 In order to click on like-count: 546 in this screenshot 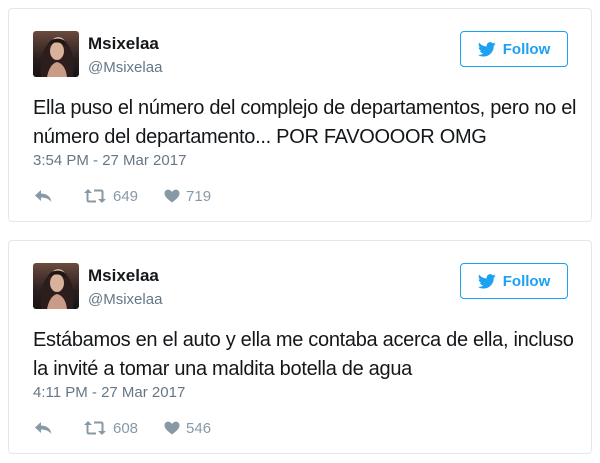, I will do `click(199, 428)`.